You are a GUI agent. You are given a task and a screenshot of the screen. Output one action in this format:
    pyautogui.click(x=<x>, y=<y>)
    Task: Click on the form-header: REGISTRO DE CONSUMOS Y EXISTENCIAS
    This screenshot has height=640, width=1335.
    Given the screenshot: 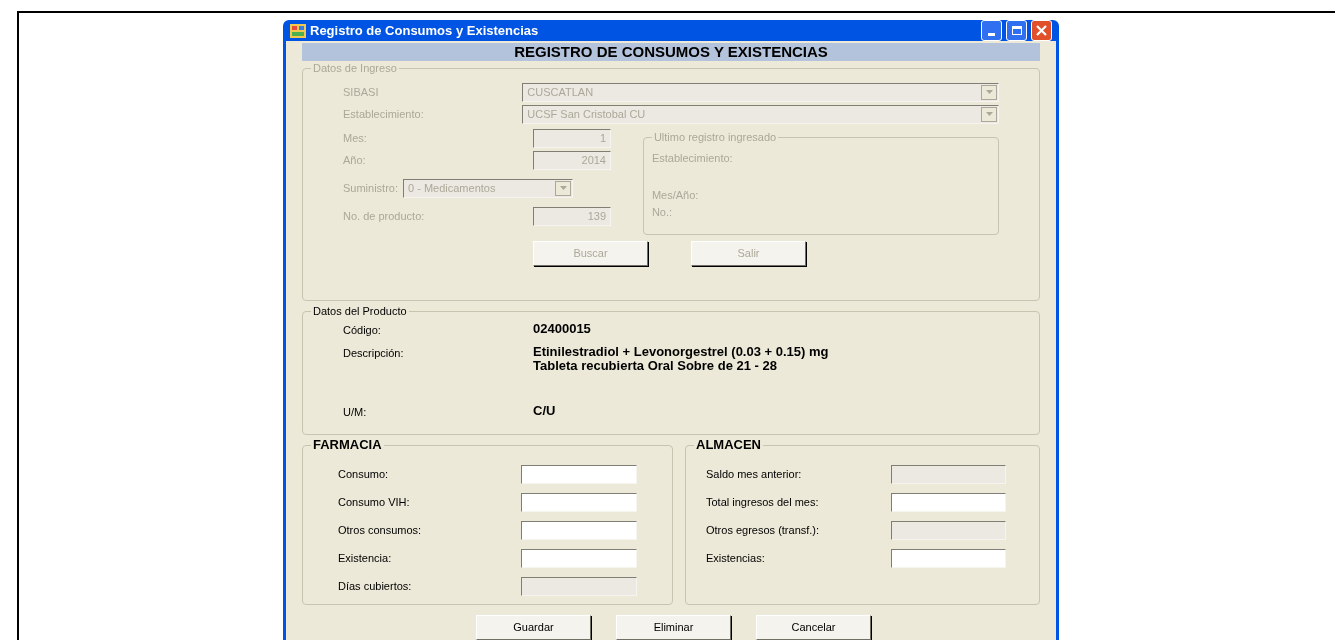 What is the action you would take?
    pyautogui.click(x=671, y=52)
    